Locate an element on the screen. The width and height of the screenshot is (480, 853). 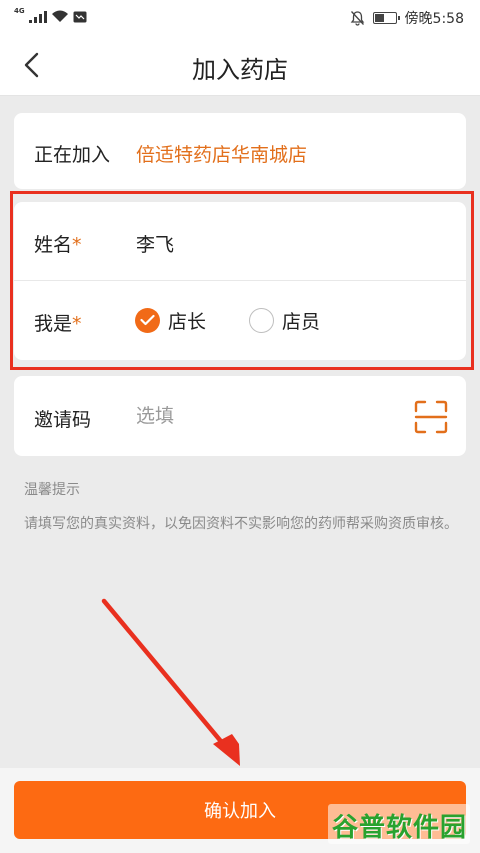
pharmacy-name: 倍适特药店华南城店 is located at coordinates (222, 155).